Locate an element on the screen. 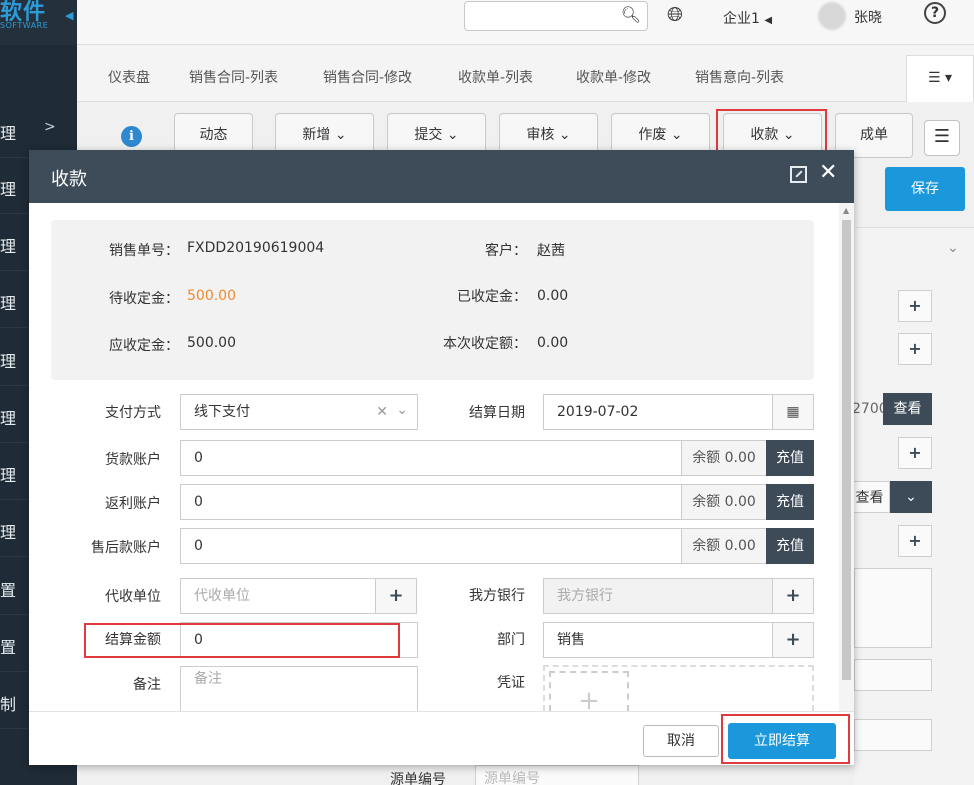 Image resolution: width=974 pixels, height=785 pixels. source-no-label: 源单编号 is located at coordinates (418, 778).